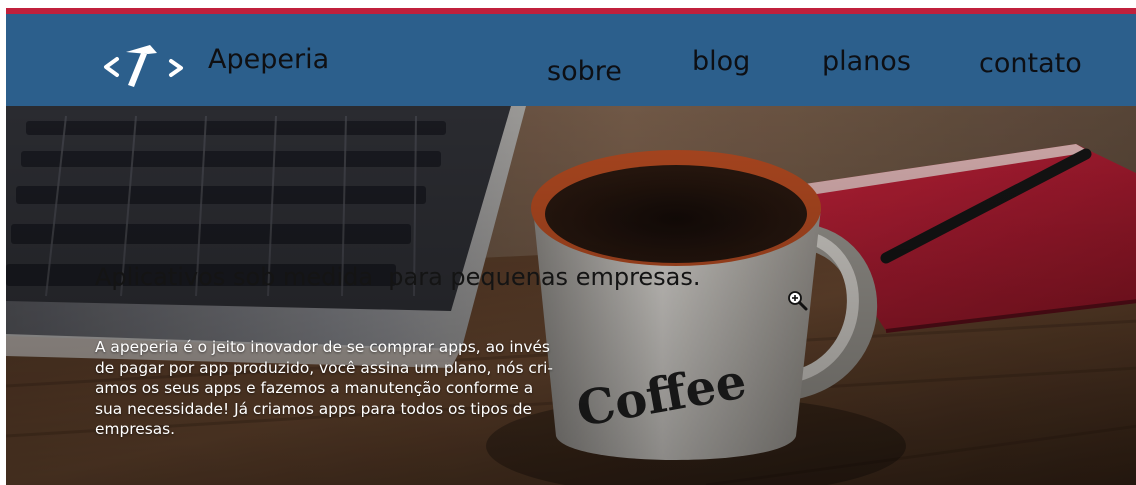 The image size is (1136, 485). Describe the element at coordinates (144, 66) in the screenshot. I see `code-hammer-icon` at that location.